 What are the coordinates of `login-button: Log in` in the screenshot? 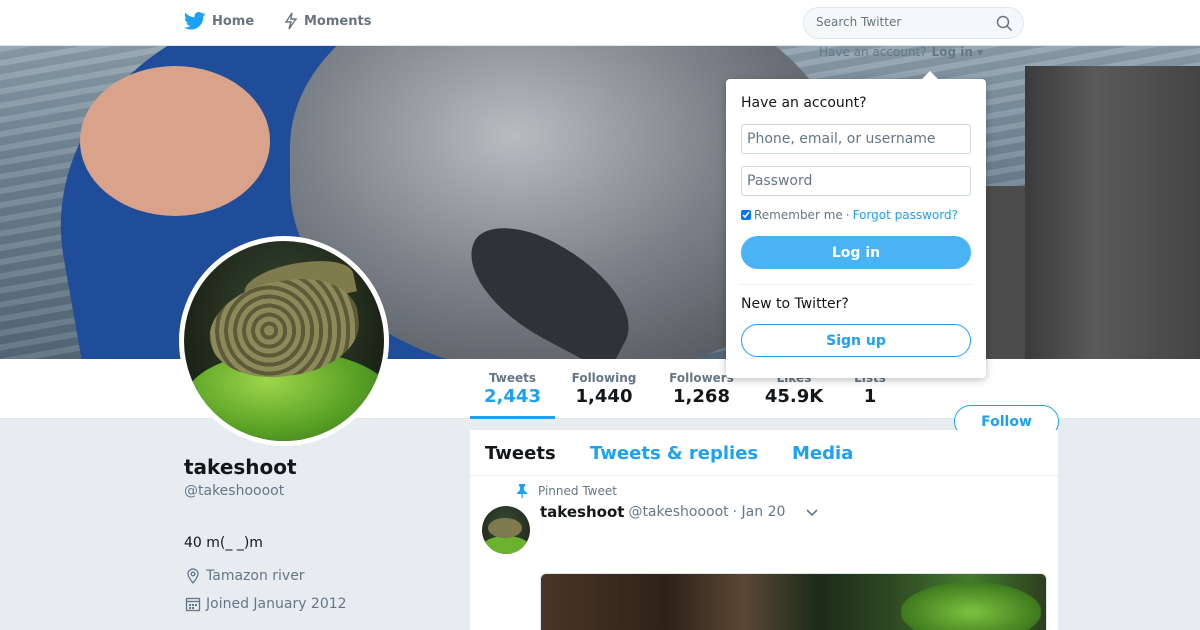 It's located at (856, 252).